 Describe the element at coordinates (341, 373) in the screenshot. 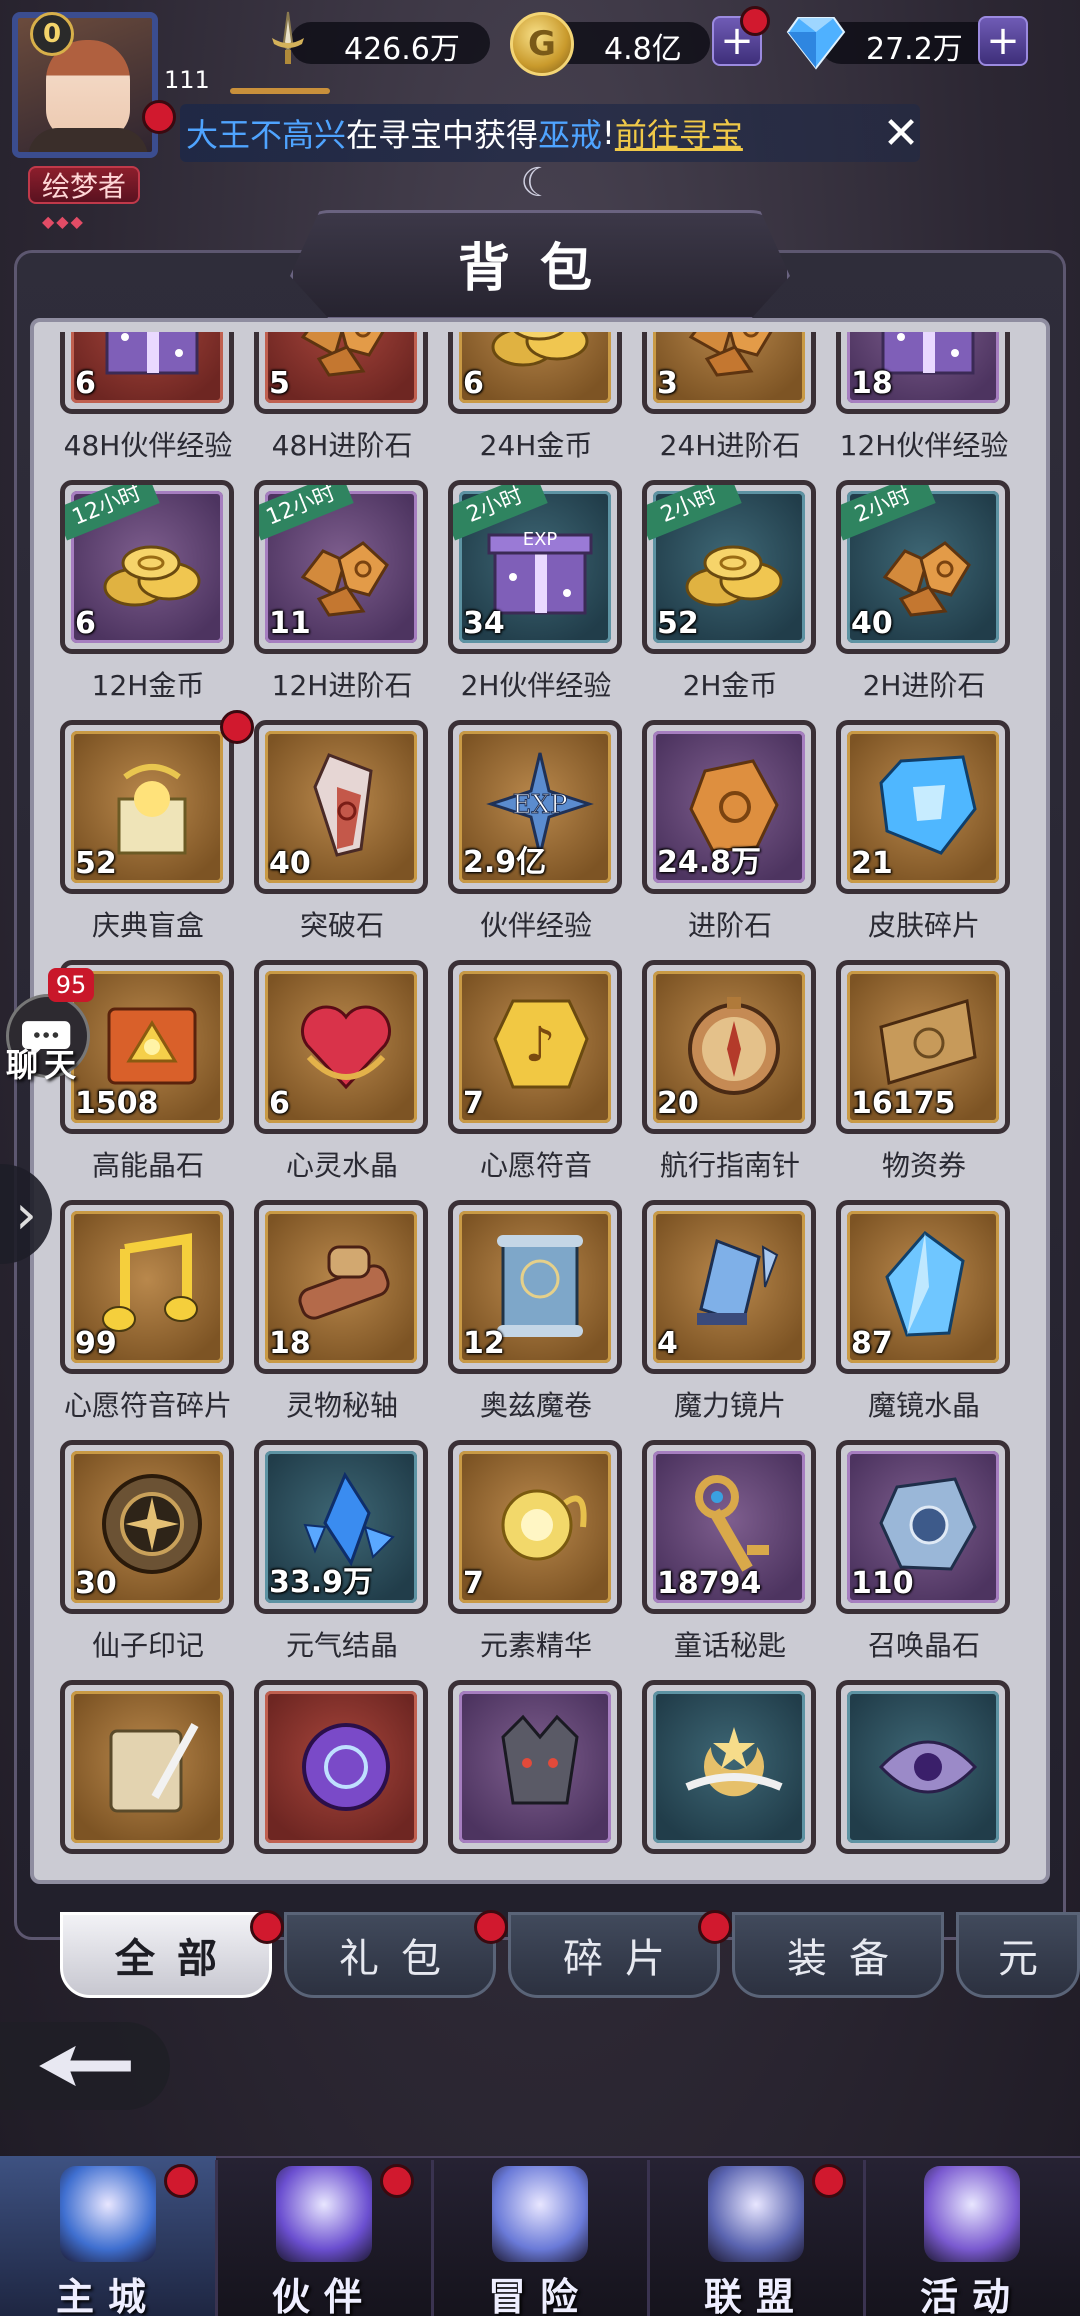

I see `item-slot: 5` at that location.